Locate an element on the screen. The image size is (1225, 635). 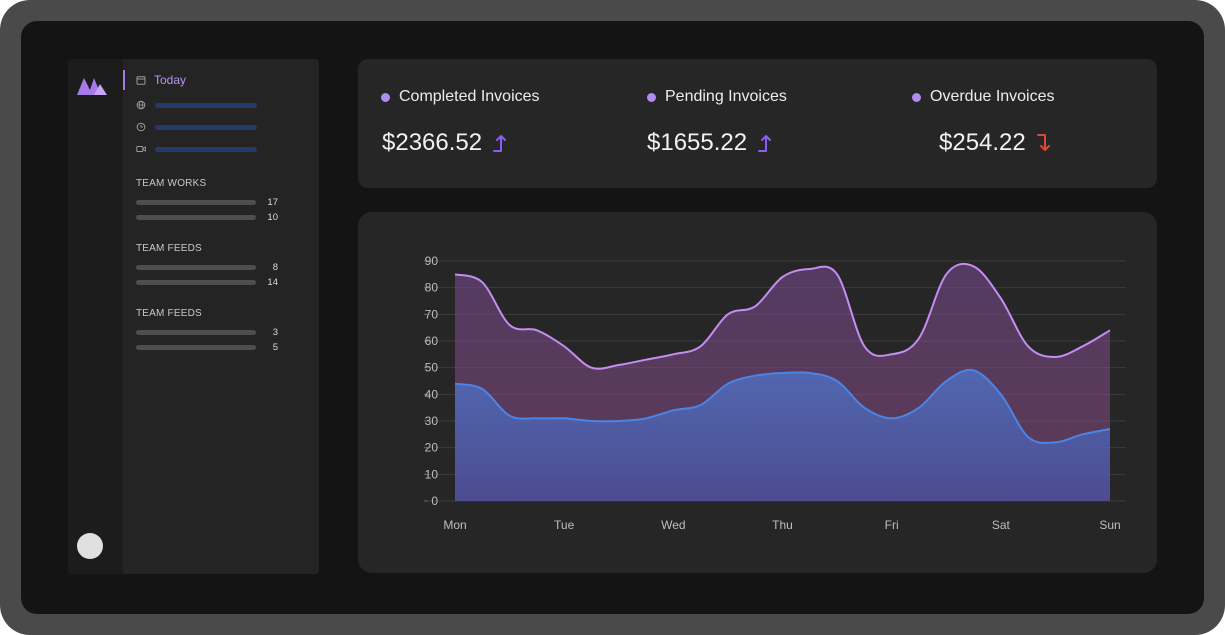
x-tick-label: Tue is located at coordinates (564, 525).